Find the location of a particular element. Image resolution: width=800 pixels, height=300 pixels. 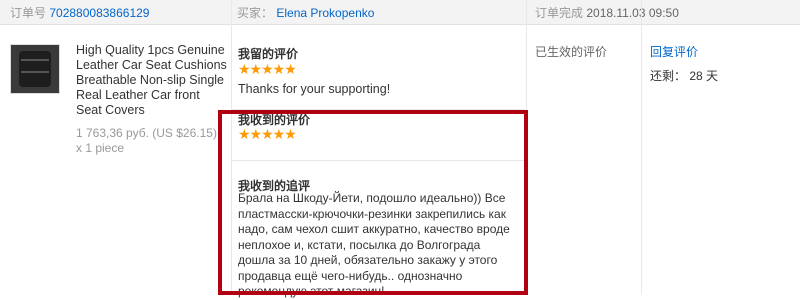

buyer-name-link: Elena Prokopenko is located at coordinates (325, 13).